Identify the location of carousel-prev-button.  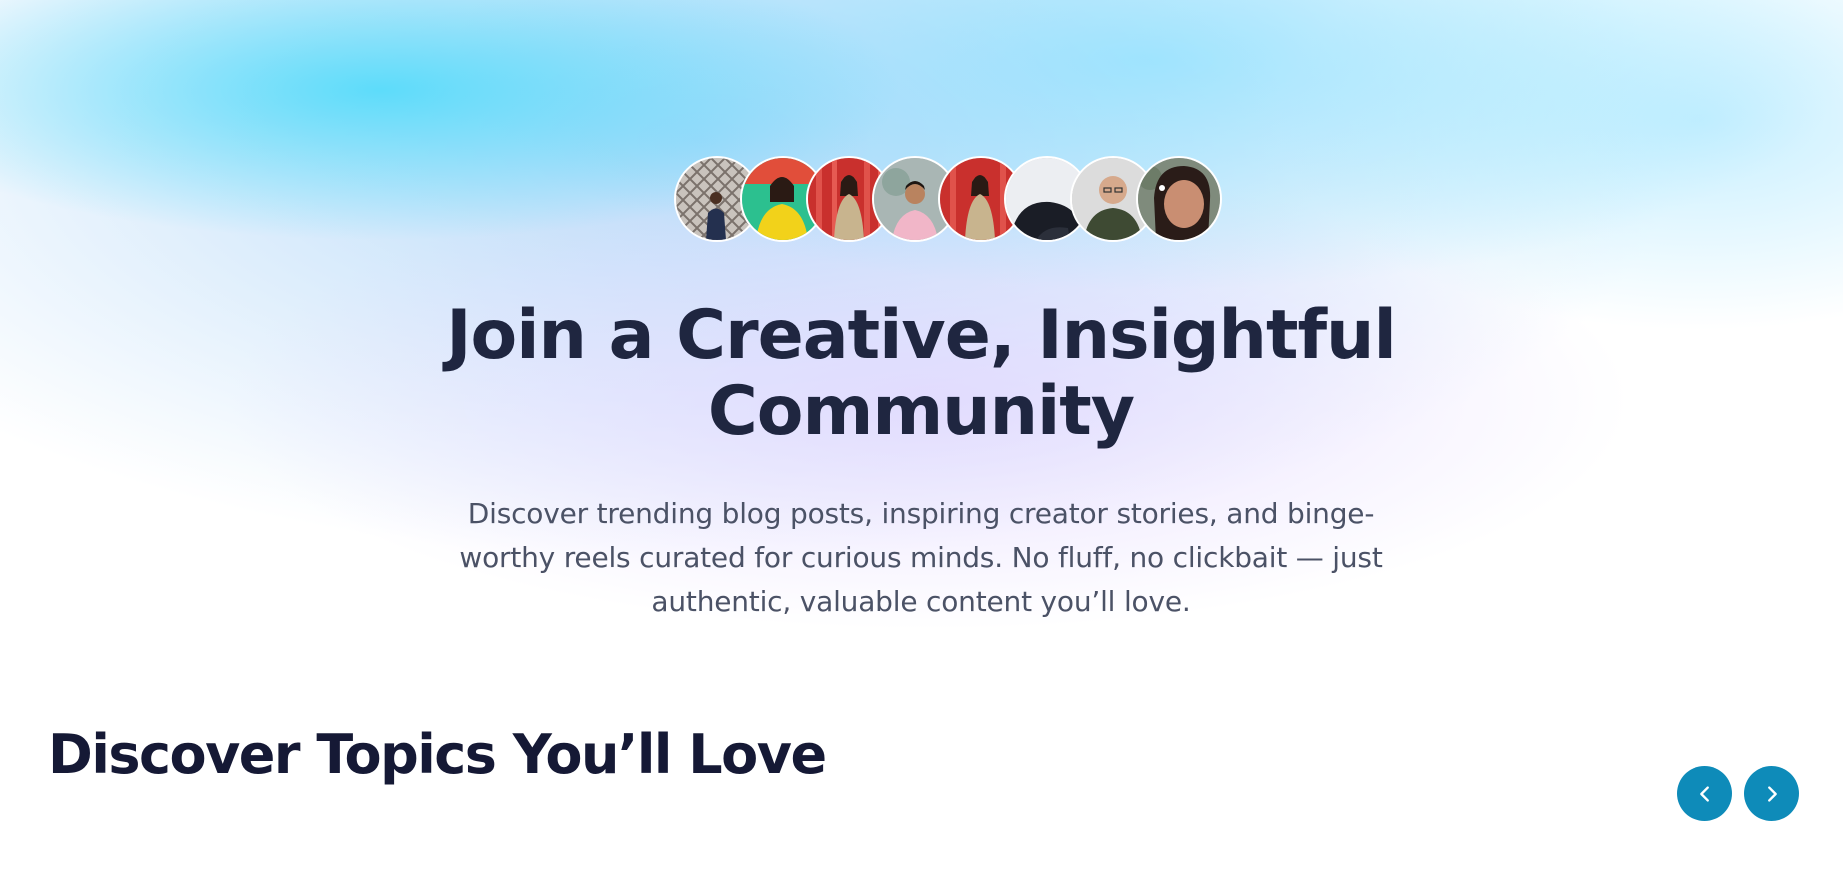
(1704, 793).